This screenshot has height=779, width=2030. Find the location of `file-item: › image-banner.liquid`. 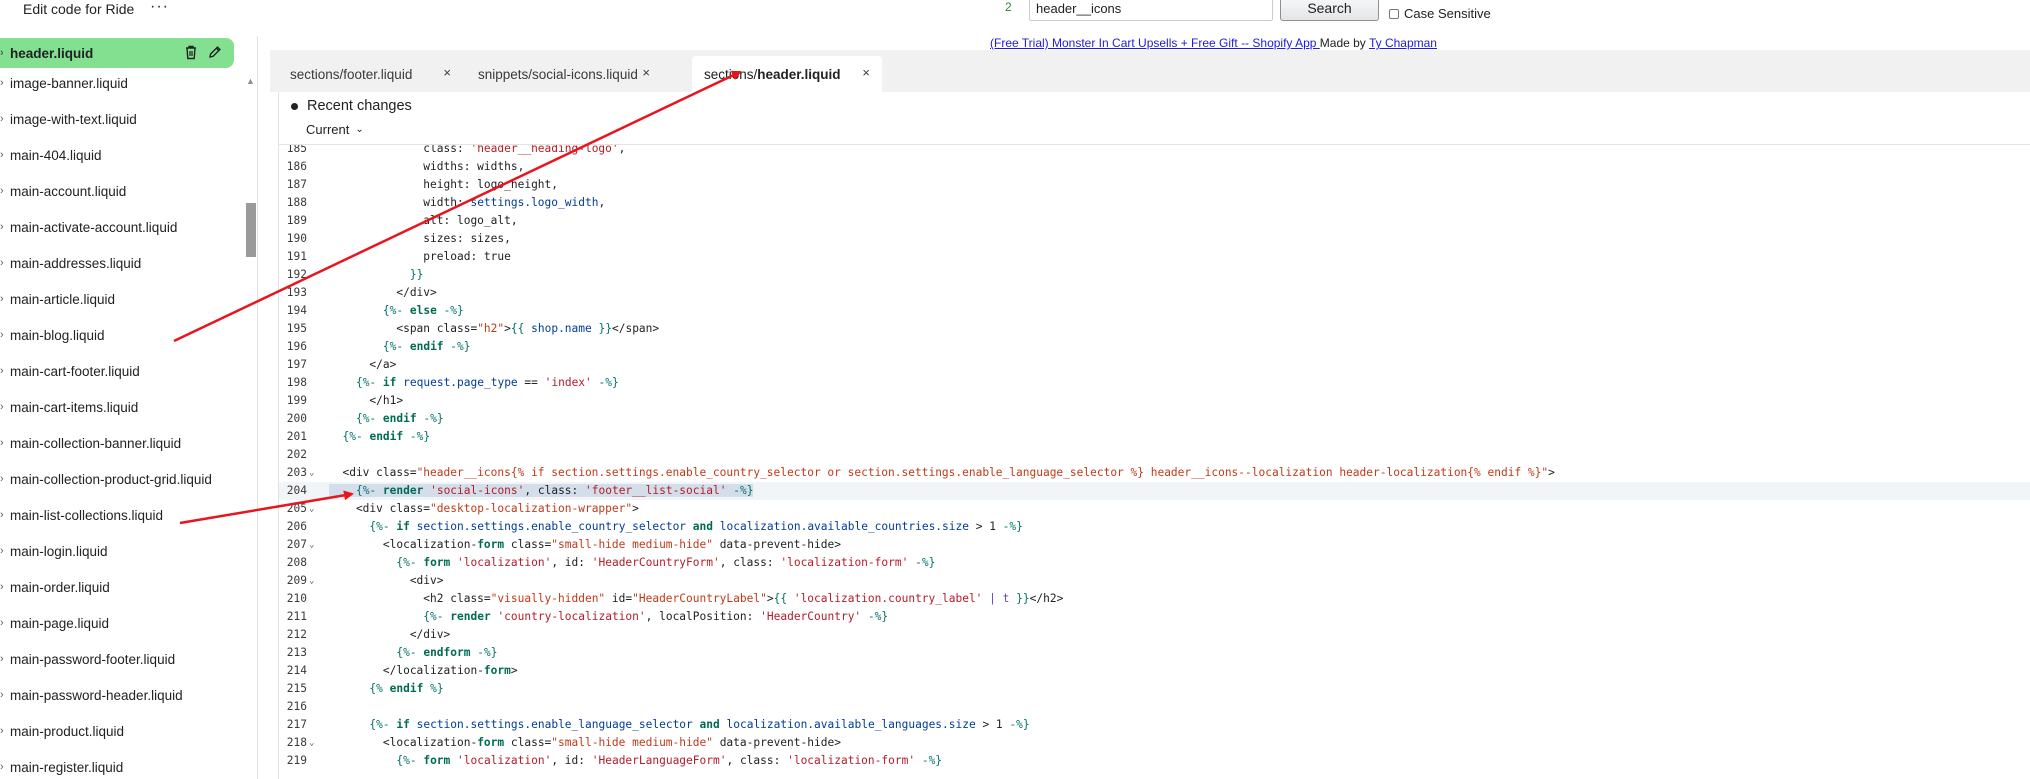

file-item: › image-banner.liquid is located at coordinates (117, 83).